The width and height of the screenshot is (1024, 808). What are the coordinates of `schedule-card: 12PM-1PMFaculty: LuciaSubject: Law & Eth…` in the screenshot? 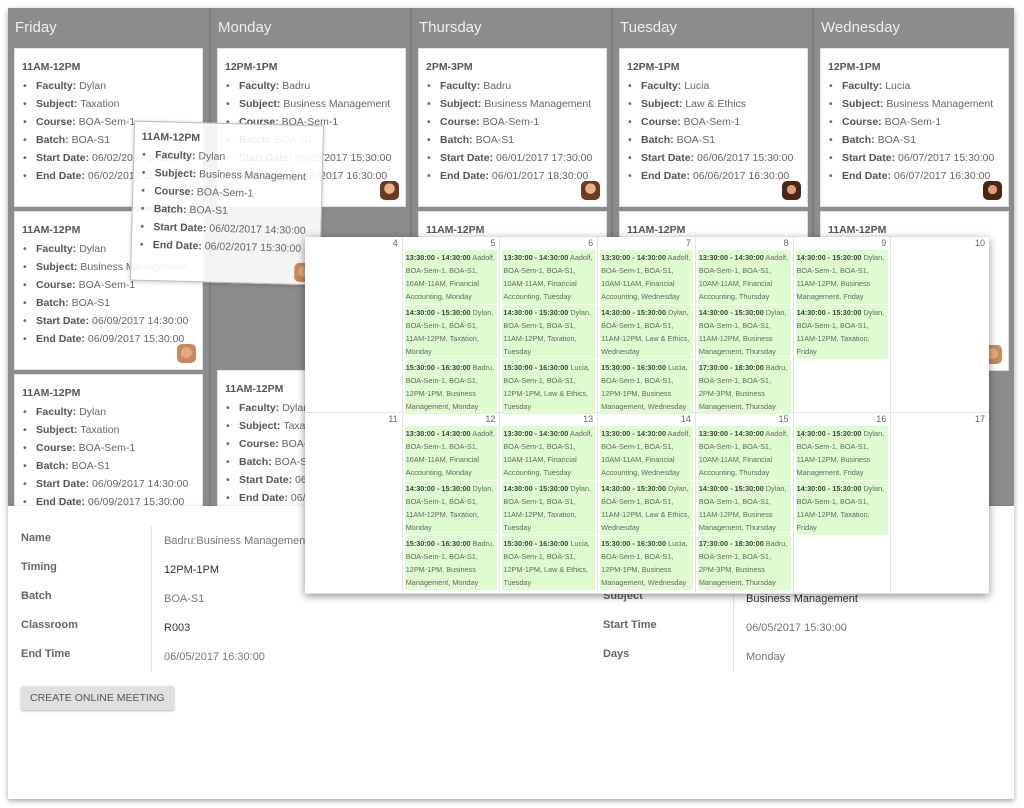 It's located at (713, 127).